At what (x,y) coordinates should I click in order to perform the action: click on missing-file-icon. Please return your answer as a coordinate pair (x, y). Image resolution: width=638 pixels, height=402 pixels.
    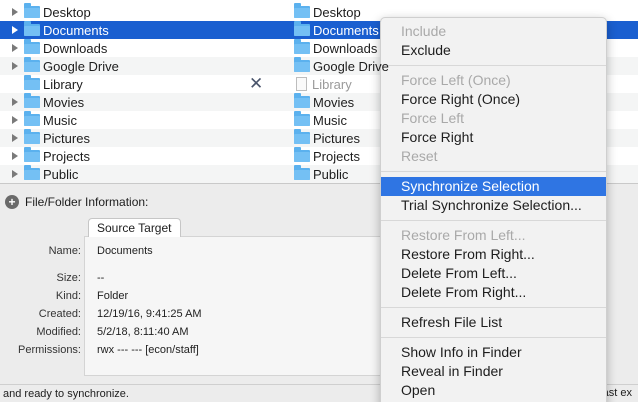
    Looking at the image, I should click on (301, 84).